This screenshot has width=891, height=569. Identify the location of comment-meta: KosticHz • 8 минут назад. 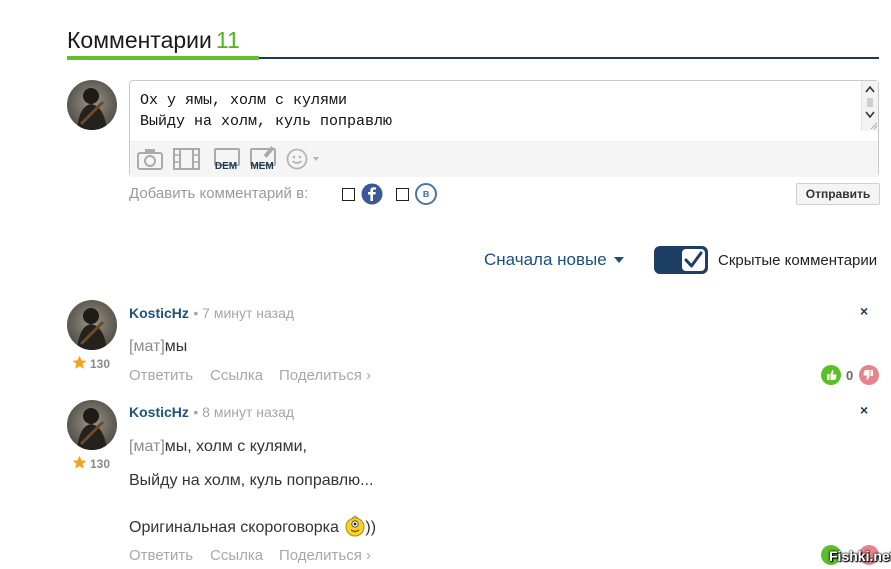
(211, 413).